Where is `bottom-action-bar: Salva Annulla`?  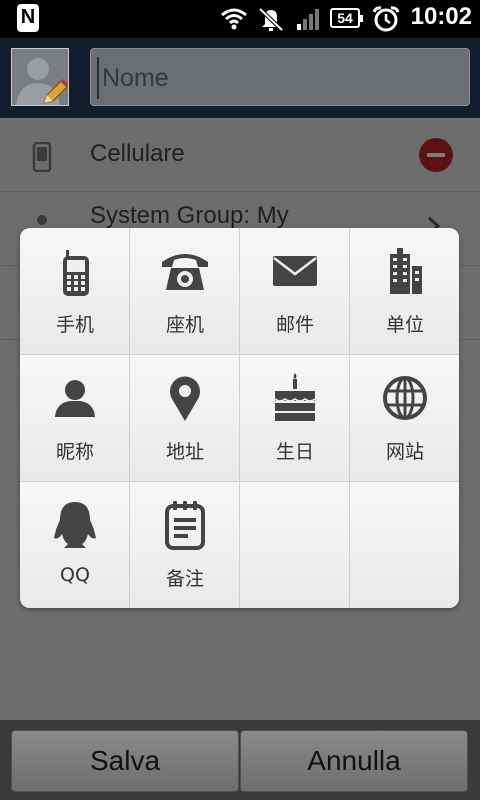 bottom-action-bar: Salva Annulla is located at coordinates (240, 760).